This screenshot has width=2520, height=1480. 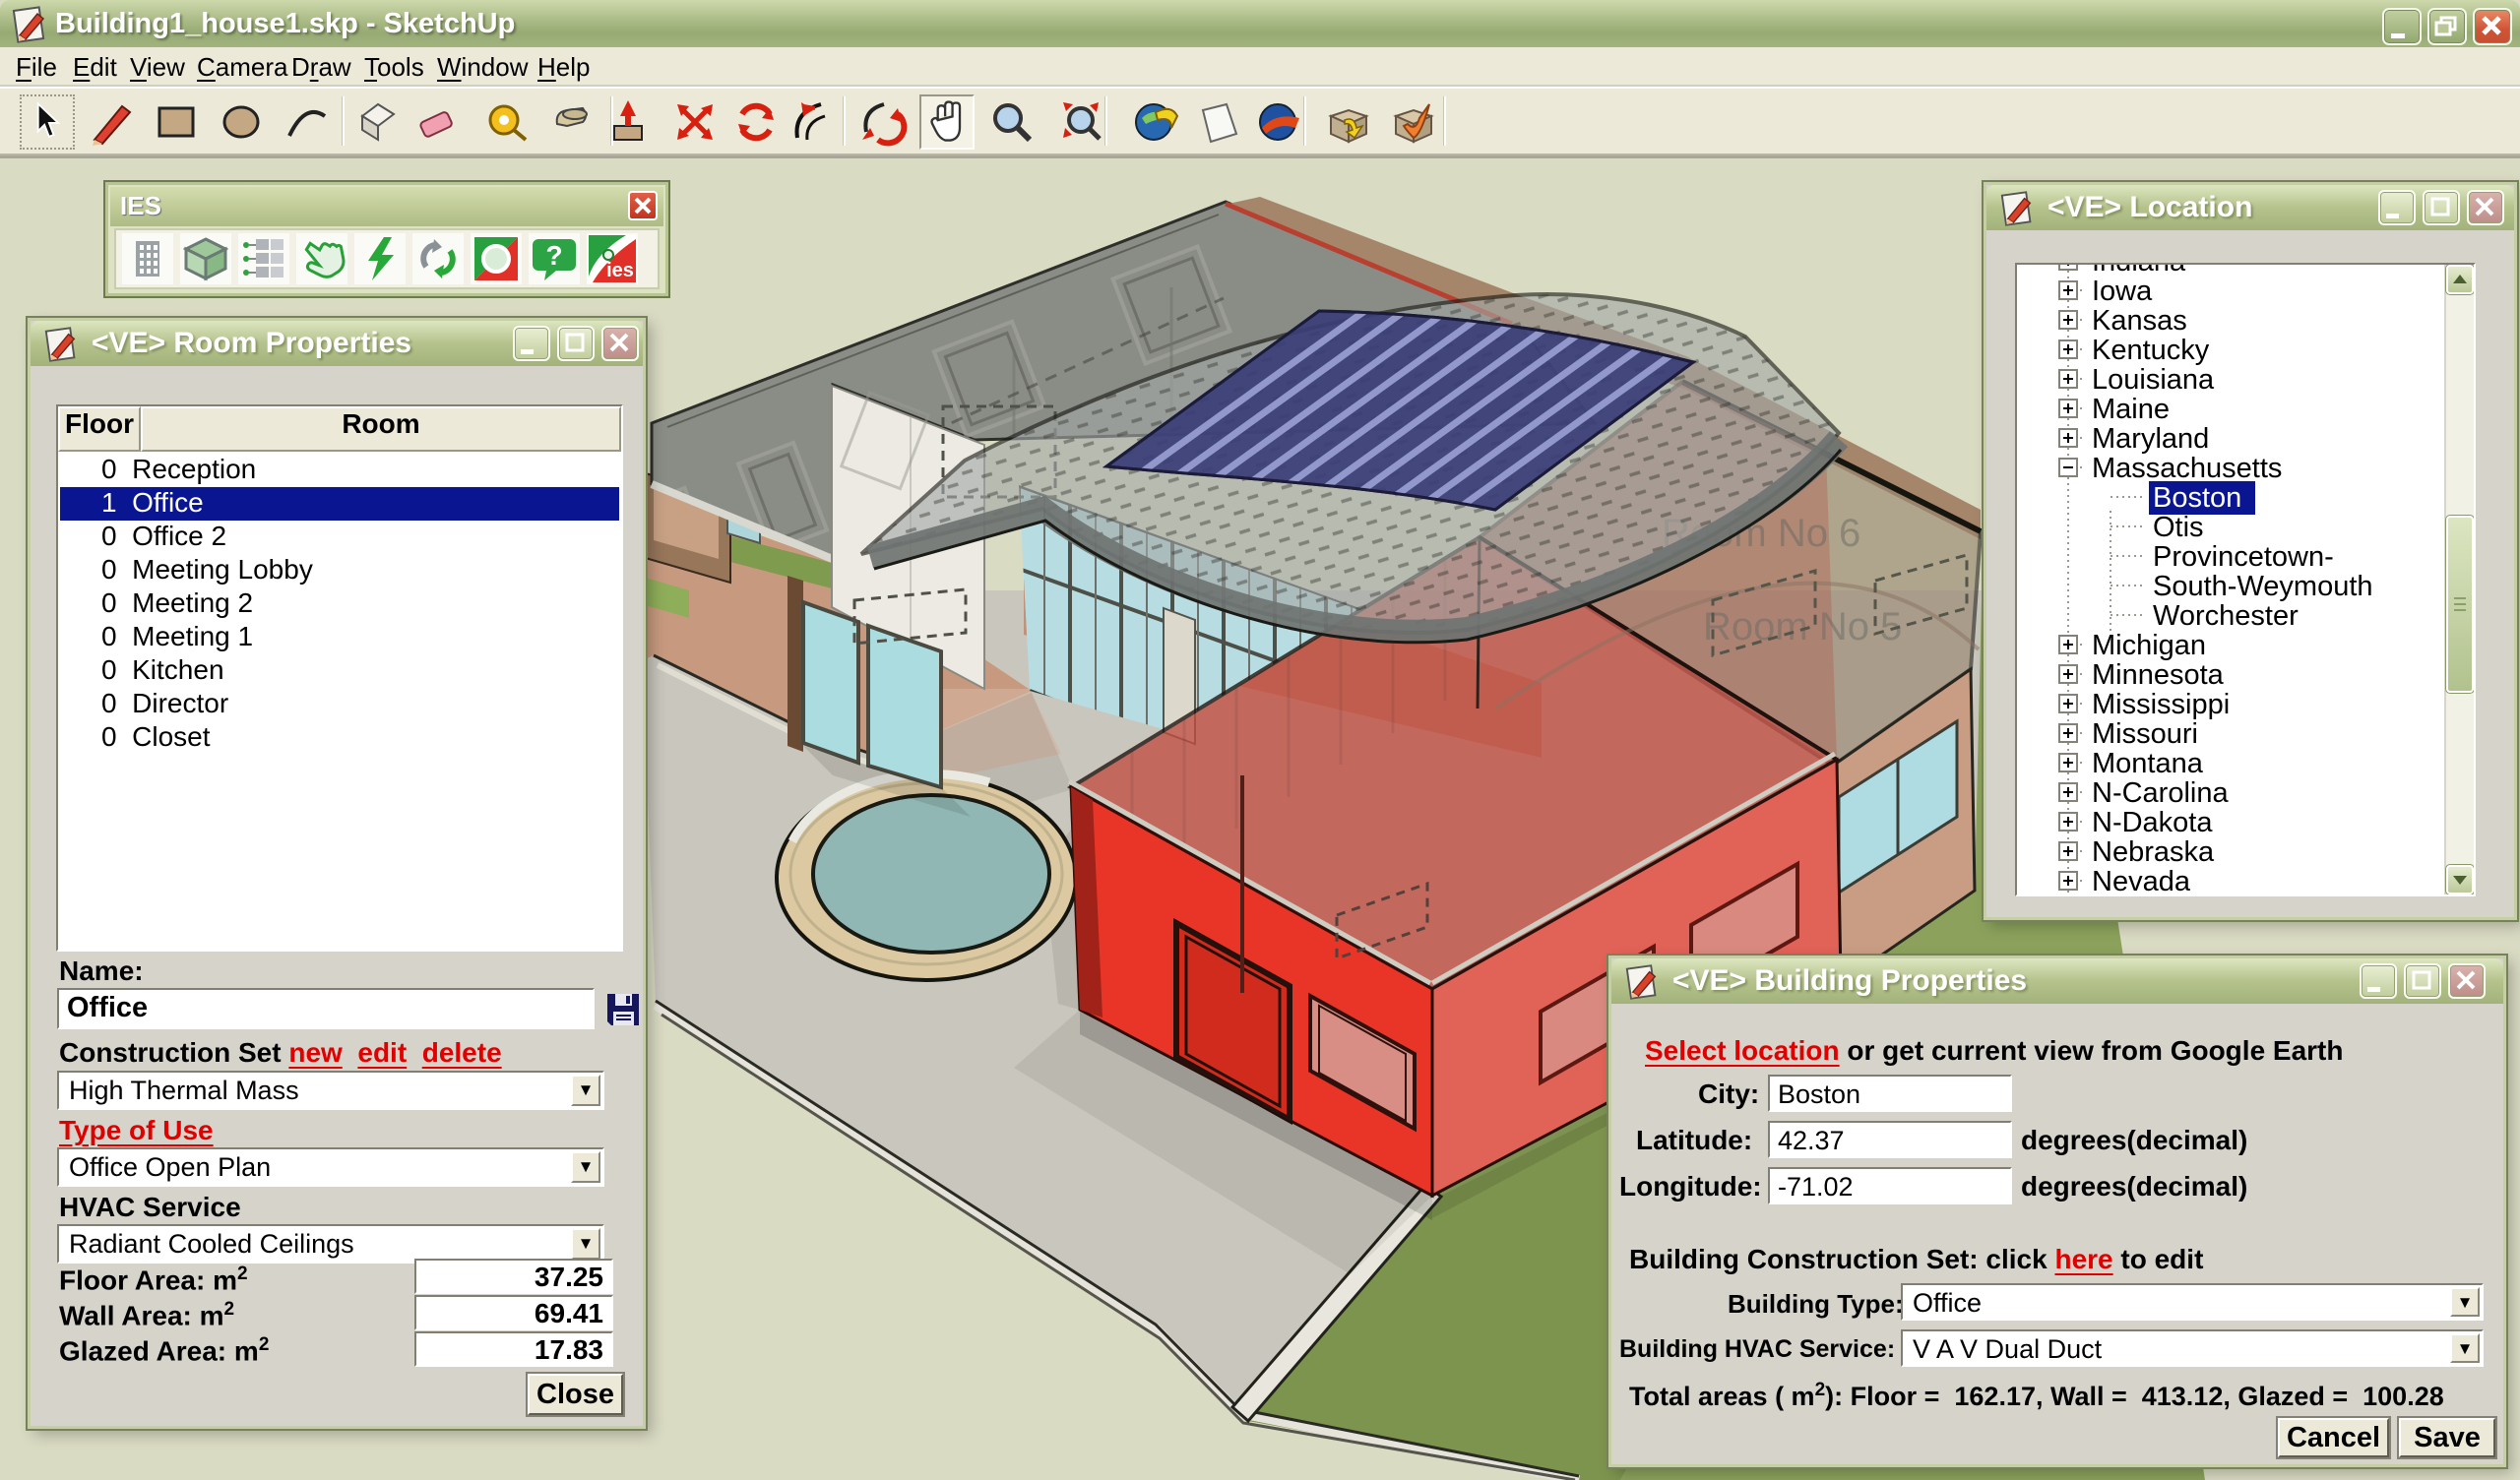 I want to click on svg-text: Mississippi, so click(x=2161, y=705).